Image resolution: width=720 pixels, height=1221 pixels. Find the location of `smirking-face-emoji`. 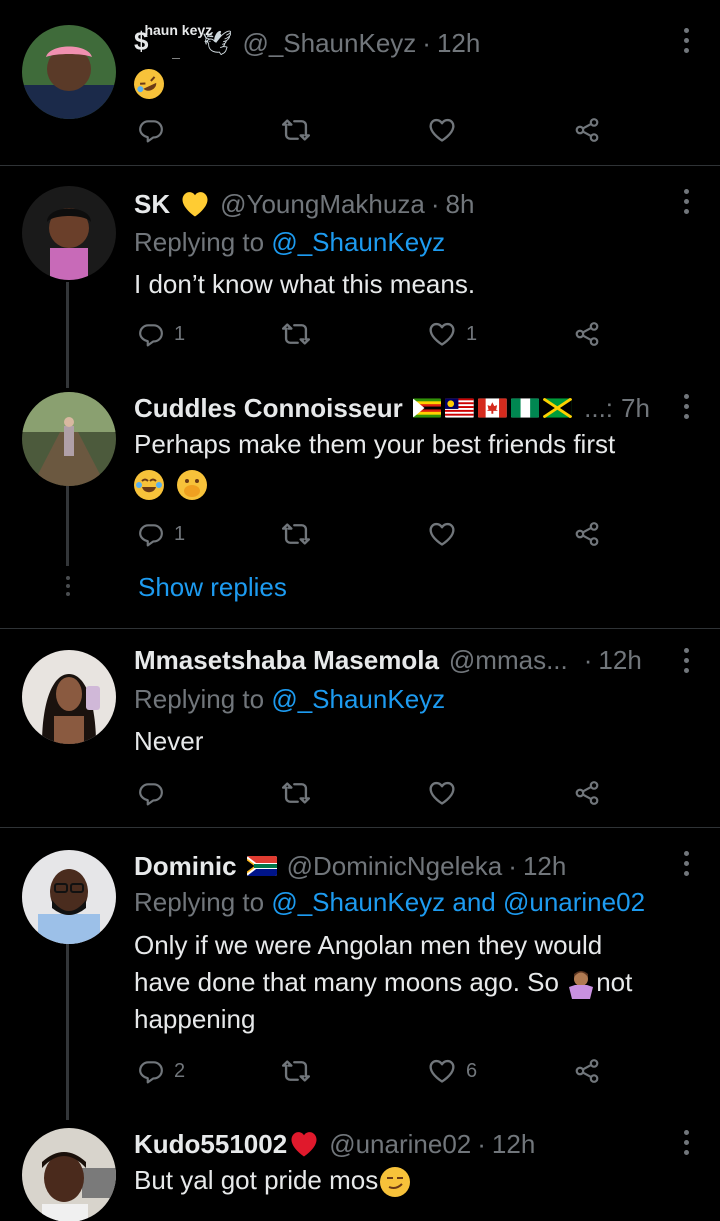

smirking-face-emoji is located at coordinates (395, 1182).